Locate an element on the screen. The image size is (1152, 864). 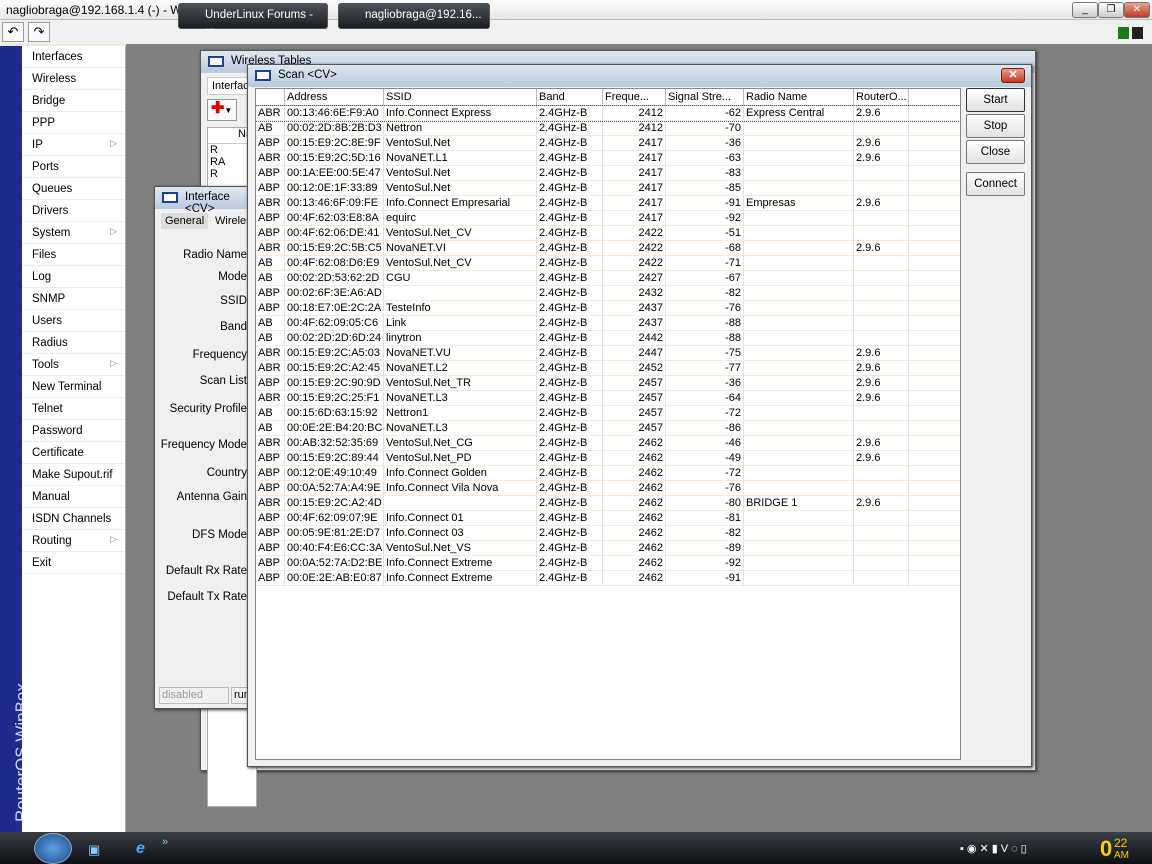
table-cell: -76 is located at coordinates (705, 308).